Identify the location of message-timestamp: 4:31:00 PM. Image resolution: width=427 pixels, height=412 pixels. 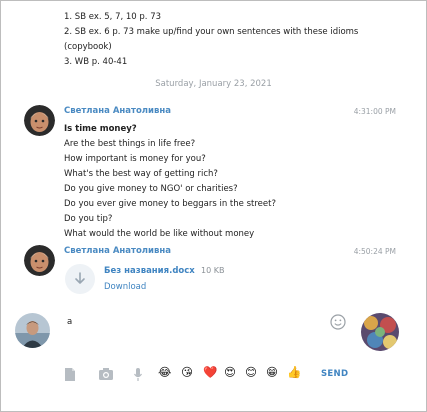
(374, 111).